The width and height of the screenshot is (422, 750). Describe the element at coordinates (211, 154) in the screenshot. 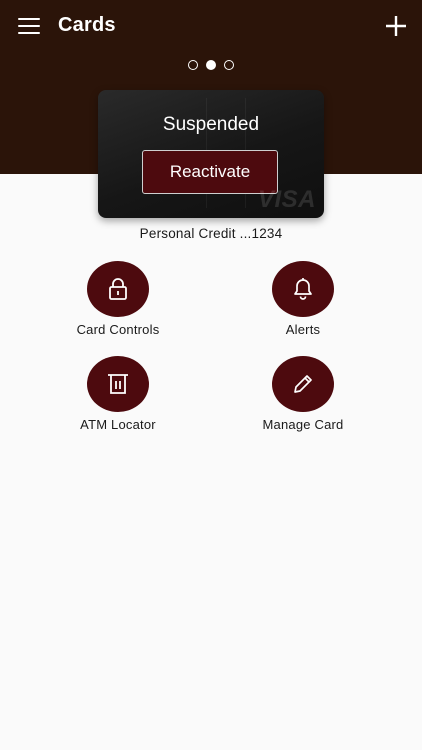

I see `credit-card-image: Suspended Reactivate VISA` at that location.